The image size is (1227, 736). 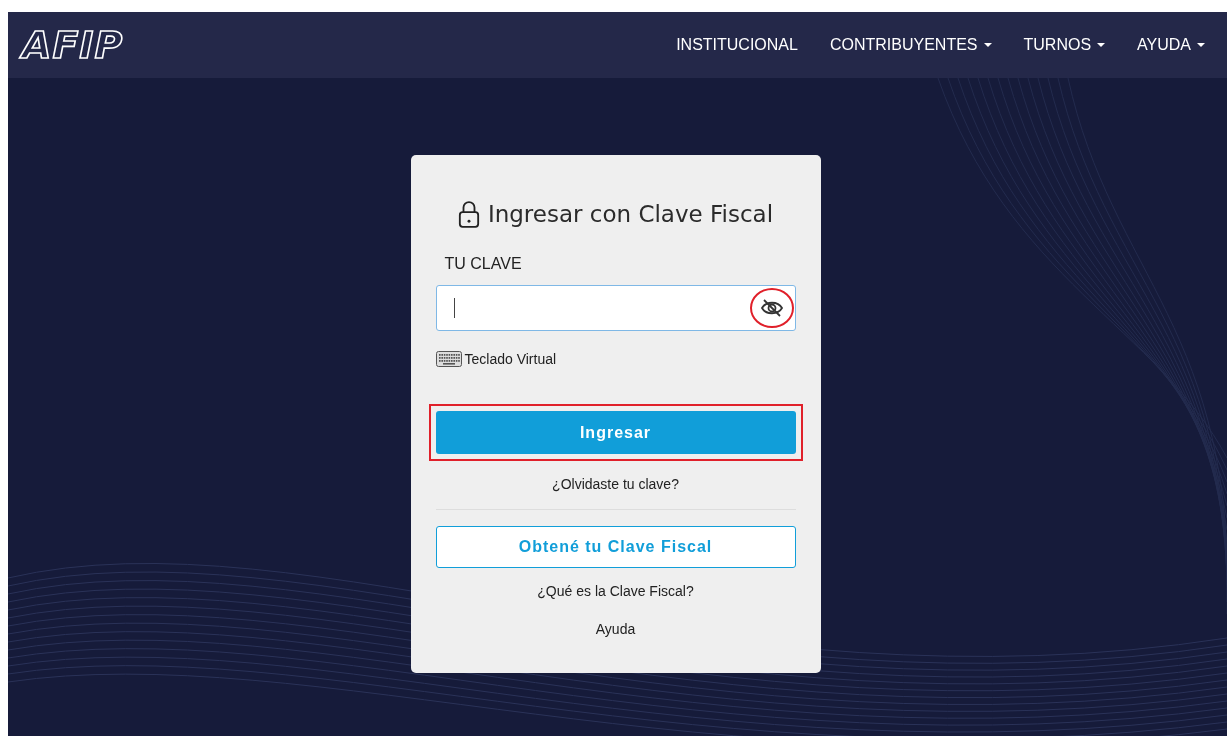 What do you see at coordinates (615, 591) in the screenshot?
I see `info-link: ¿Qué es la Clave Fiscal?` at bounding box center [615, 591].